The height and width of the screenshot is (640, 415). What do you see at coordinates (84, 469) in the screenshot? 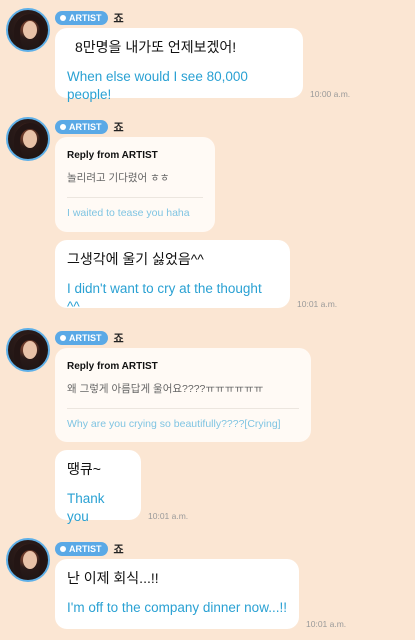
I see `message-korean: 땡큐~` at bounding box center [84, 469].